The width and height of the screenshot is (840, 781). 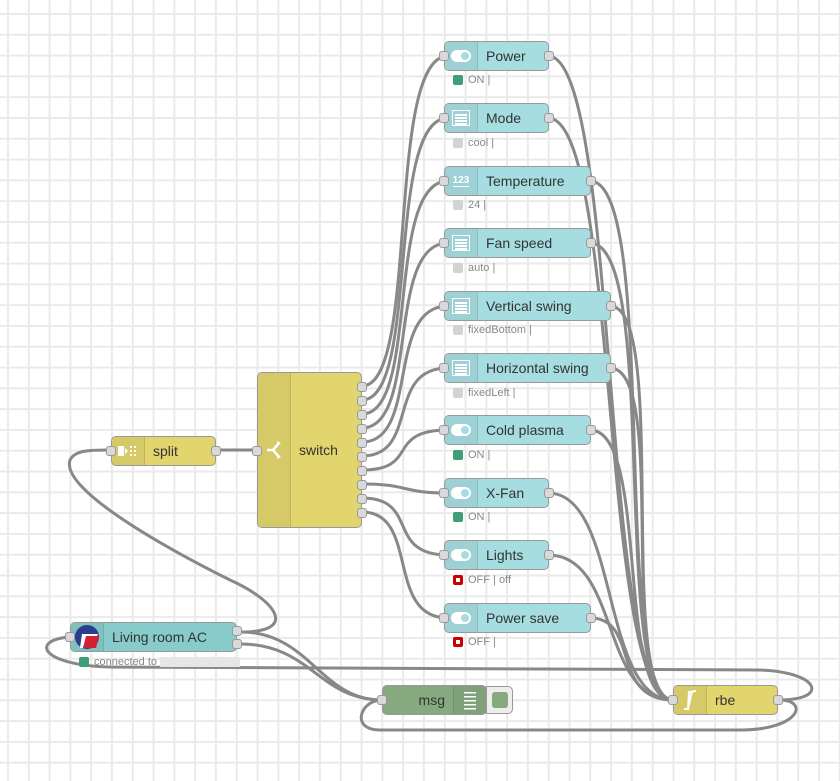 I want to click on node-label: split, so click(x=165, y=451).